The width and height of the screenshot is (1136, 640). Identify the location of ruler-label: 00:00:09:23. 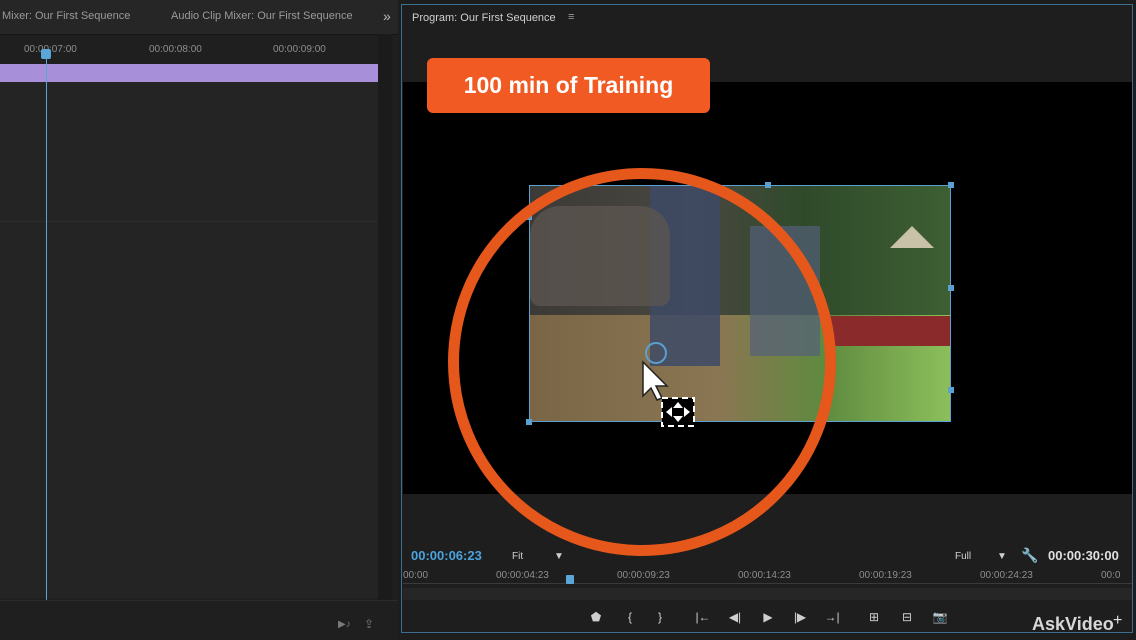
(643, 575).